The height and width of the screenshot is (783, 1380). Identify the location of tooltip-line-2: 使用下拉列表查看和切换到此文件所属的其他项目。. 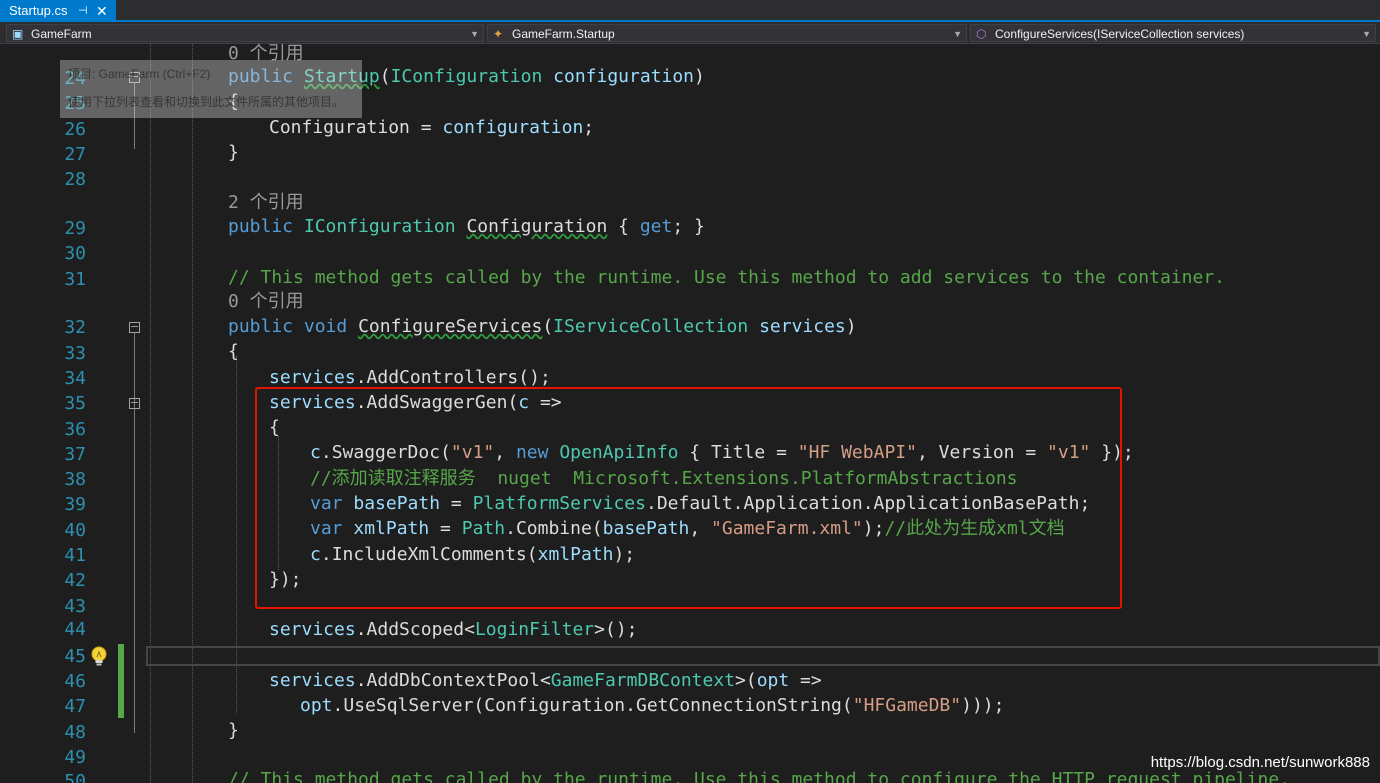
(206, 102).